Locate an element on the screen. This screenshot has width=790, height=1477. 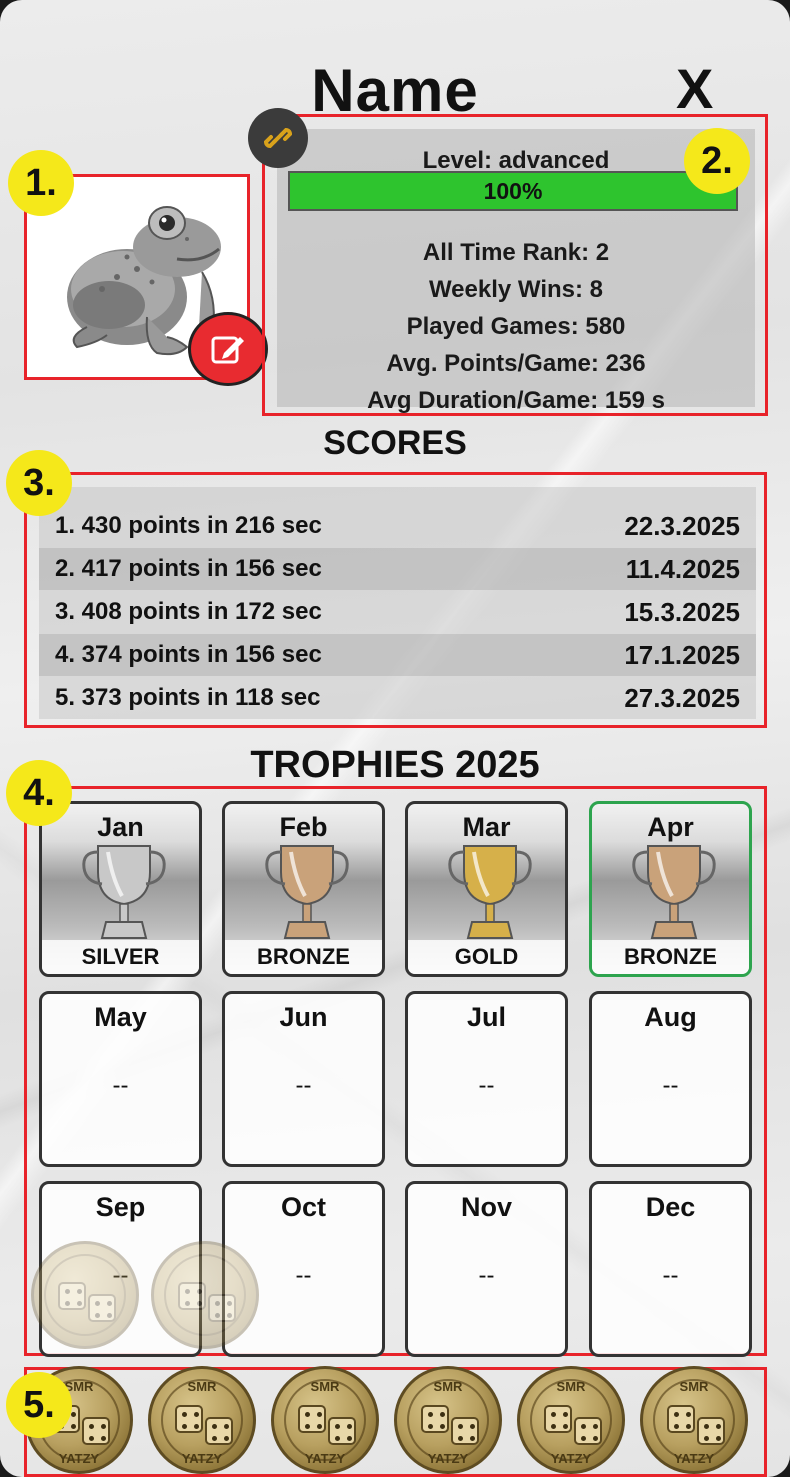
trophy-month: Mar is located at coordinates (486, 827).